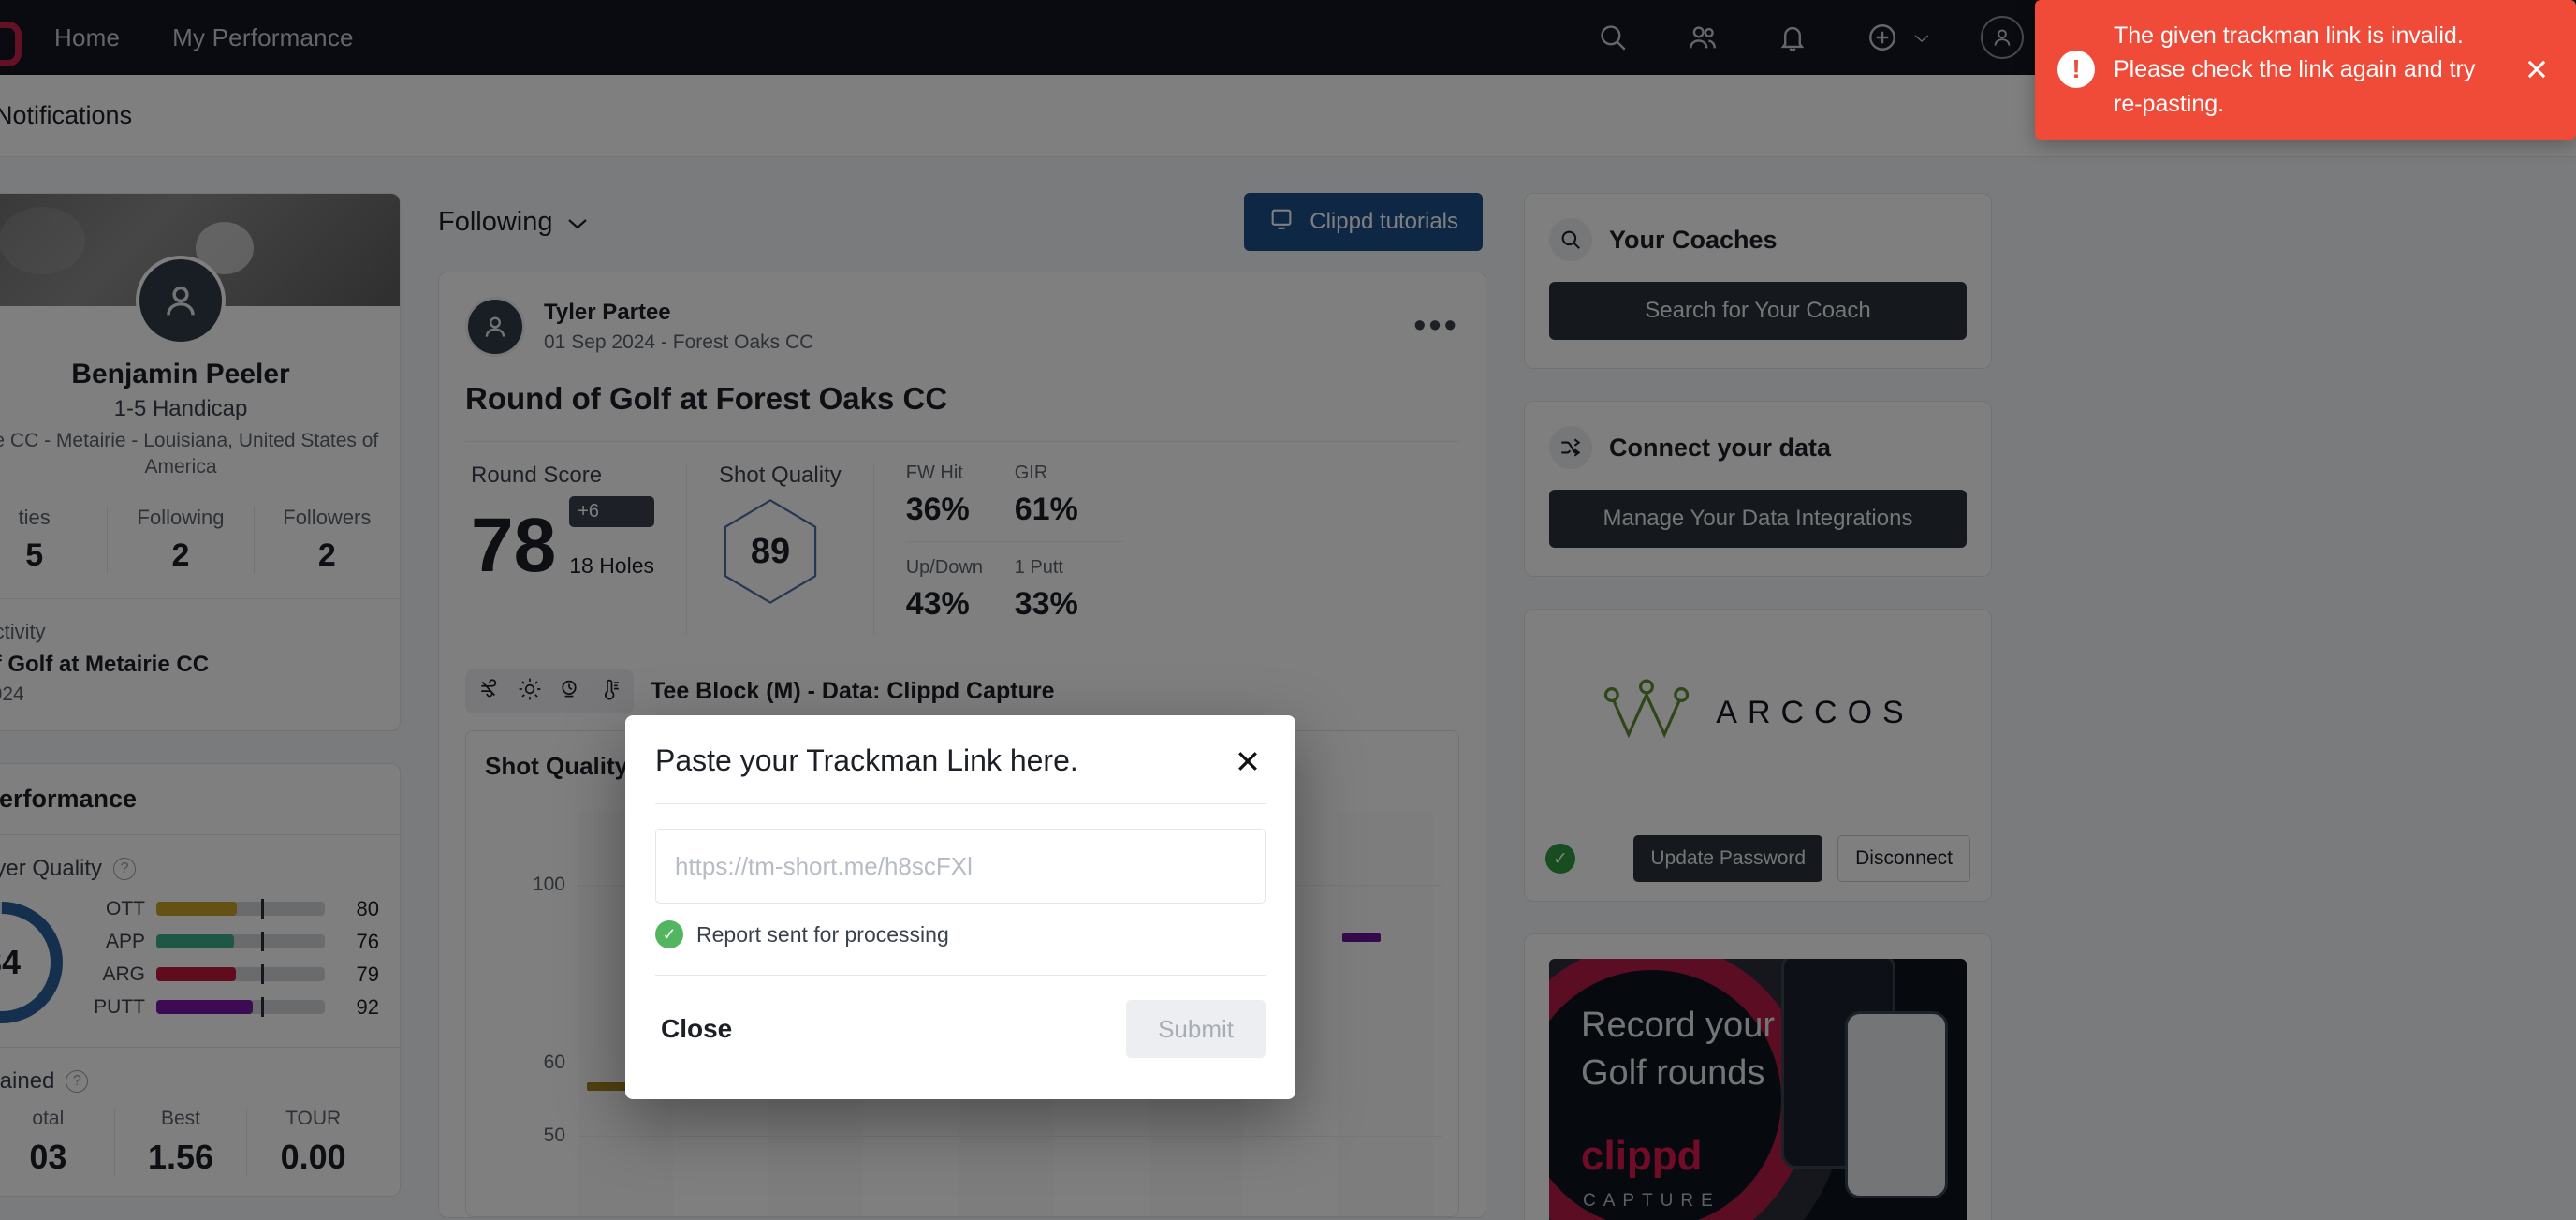  Describe the element at coordinates (1758, 519) in the screenshot. I see `manage-data-integrations-button: Manage Your Data Integrations` at that location.